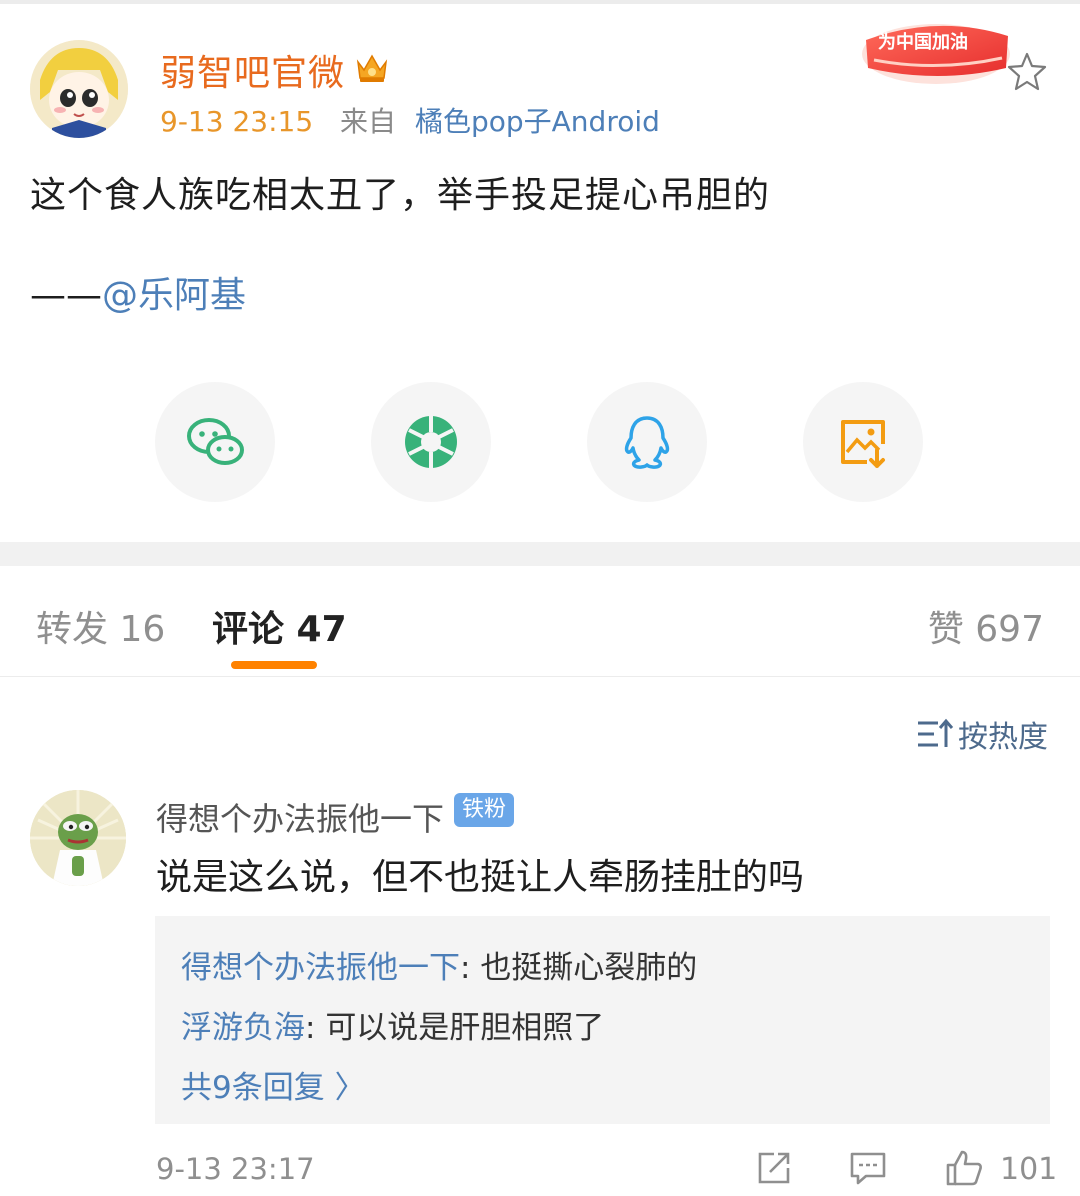 Image resolution: width=1080 pixels, height=1196 pixels. I want to click on qq-icon, so click(647, 442).